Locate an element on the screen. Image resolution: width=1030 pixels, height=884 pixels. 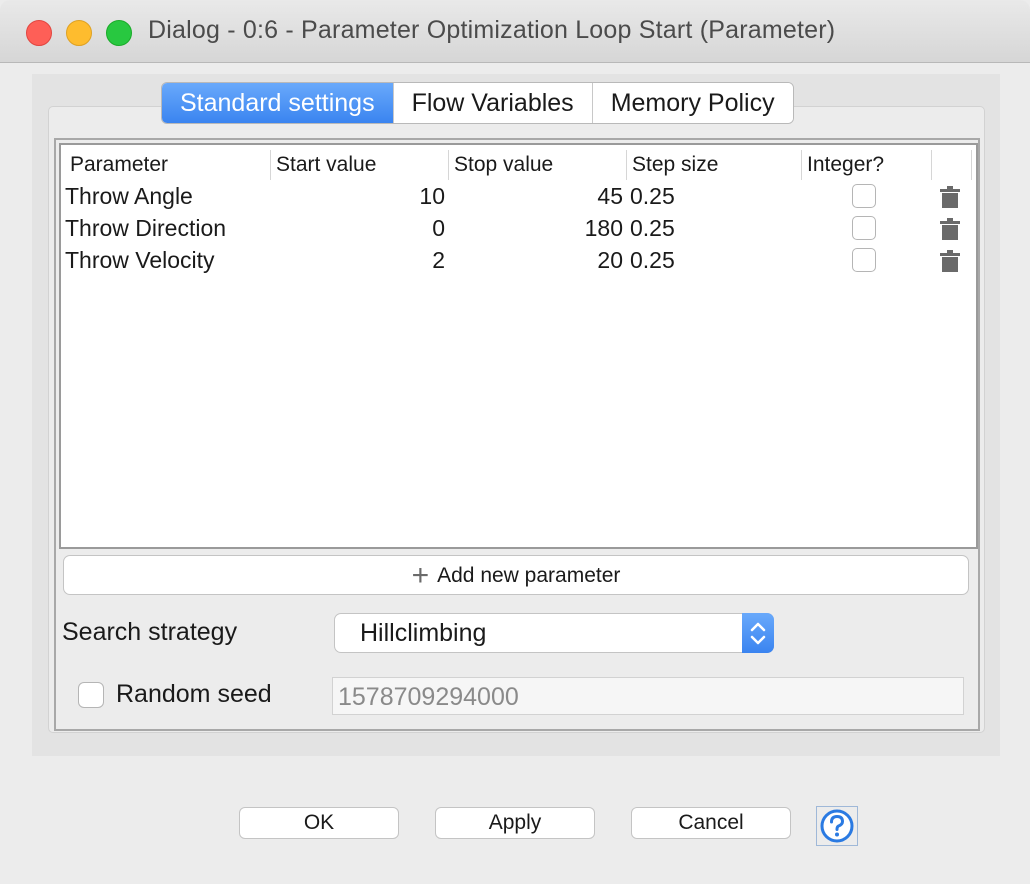
column-header-step-size: Step size is located at coordinates (714, 165).